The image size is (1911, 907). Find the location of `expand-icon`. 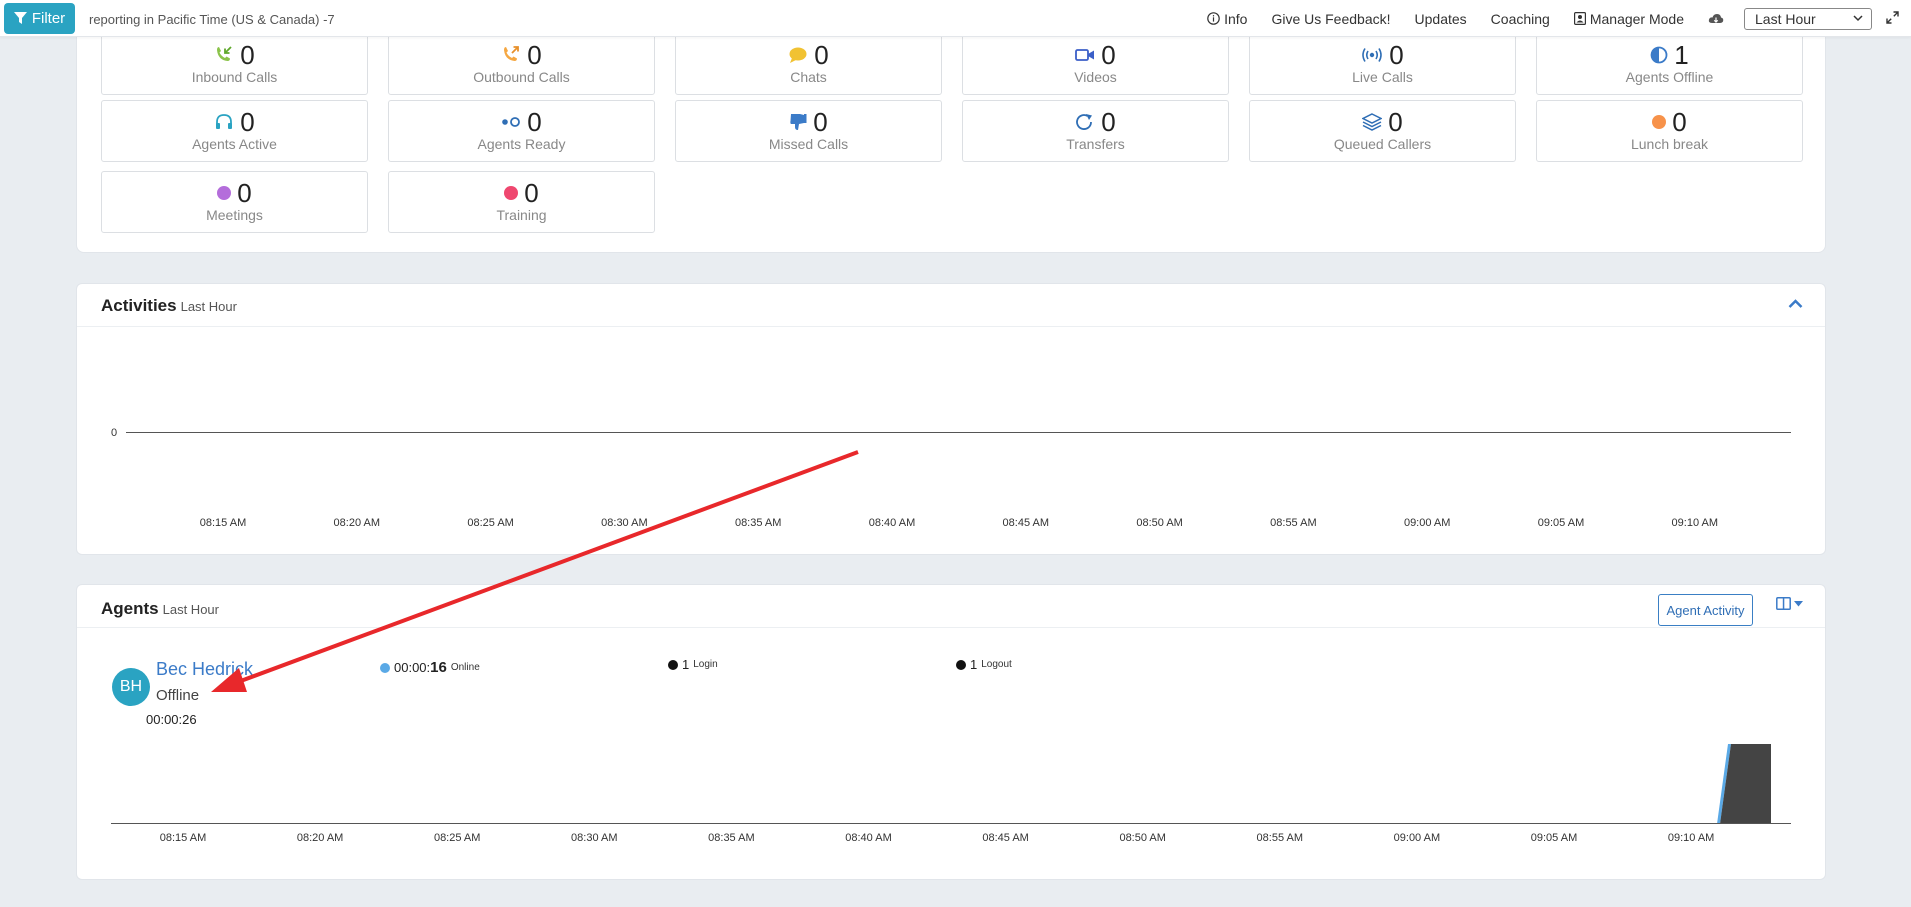

expand-icon is located at coordinates (1892, 18).